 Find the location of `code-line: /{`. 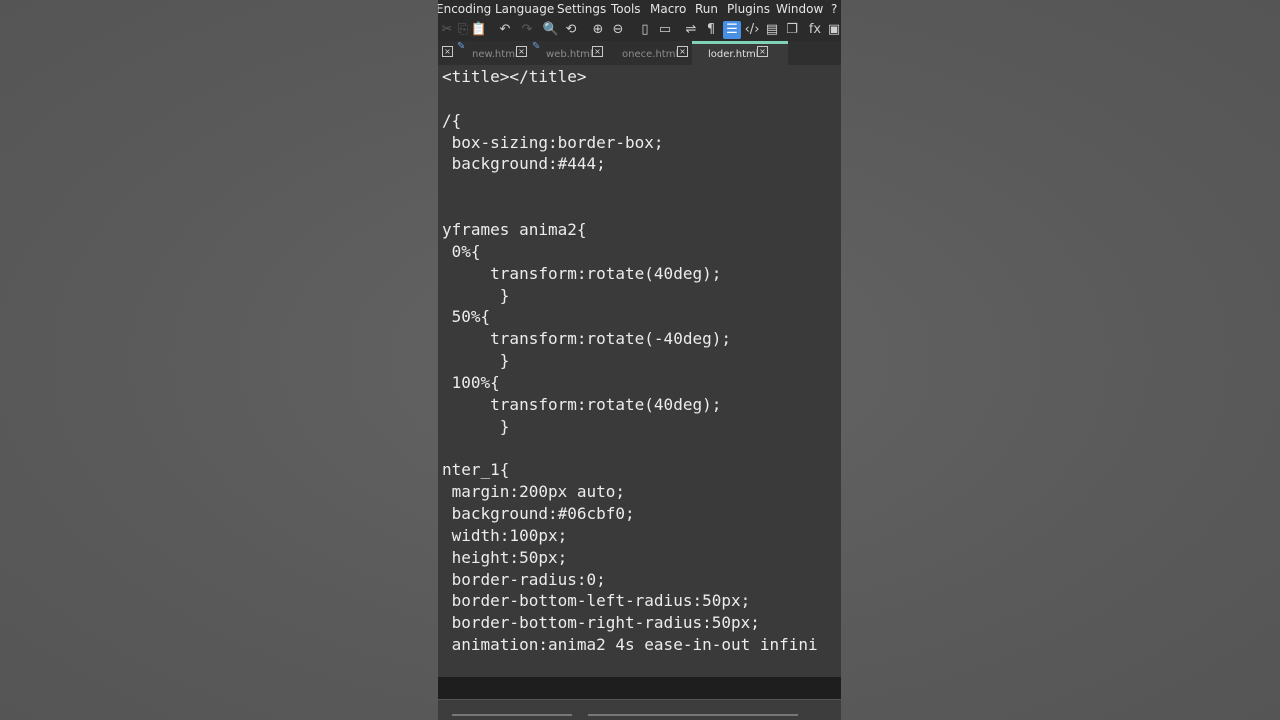

code-line: /{ is located at coordinates (452, 120).